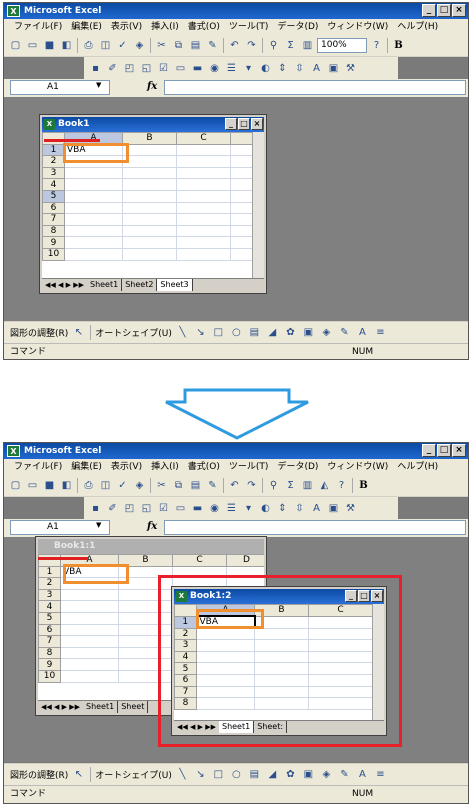 This screenshot has width=474, height=808. I want to click on tools-icon: ⚒, so click(350, 68).